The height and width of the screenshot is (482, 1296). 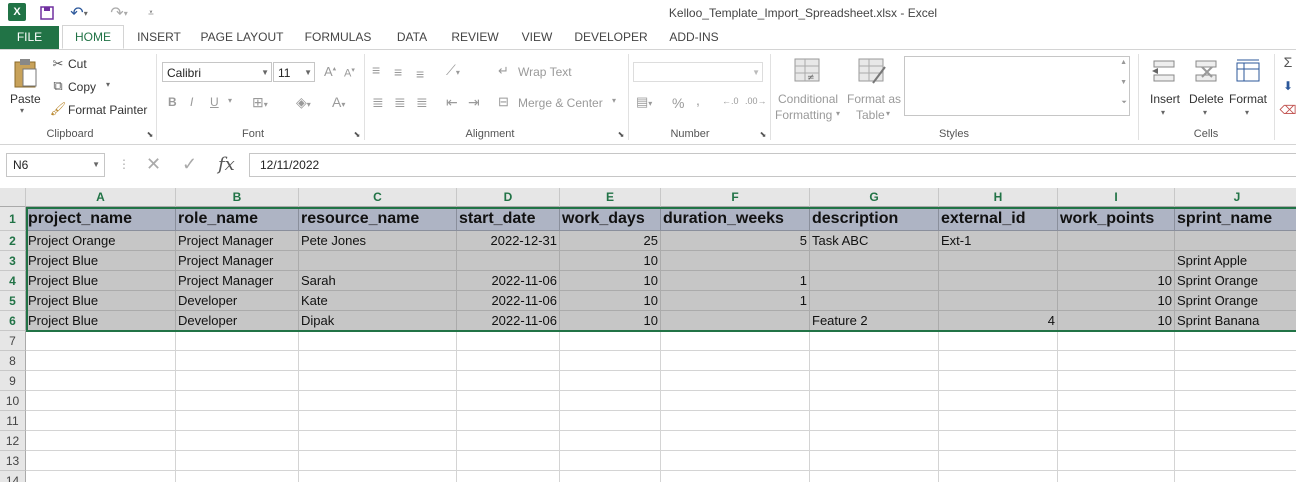 What do you see at coordinates (610, 441) in the screenshot?
I see `cell-e12` at bounding box center [610, 441].